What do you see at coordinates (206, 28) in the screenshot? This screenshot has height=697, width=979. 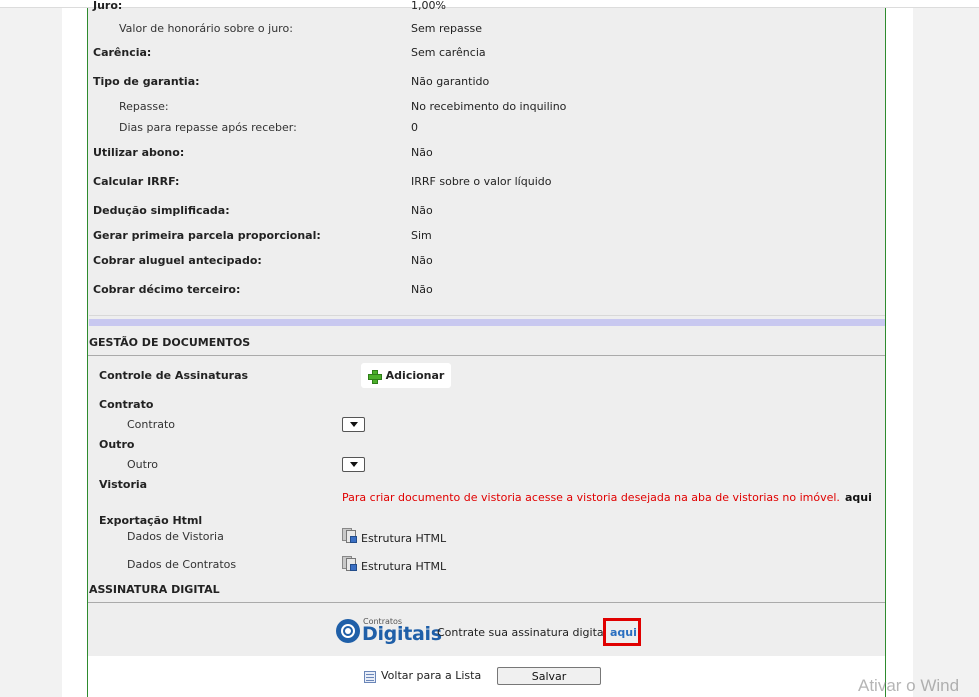 I see `honorario-juro-label: Valor de honorário sobre o juro:` at bounding box center [206, 28].